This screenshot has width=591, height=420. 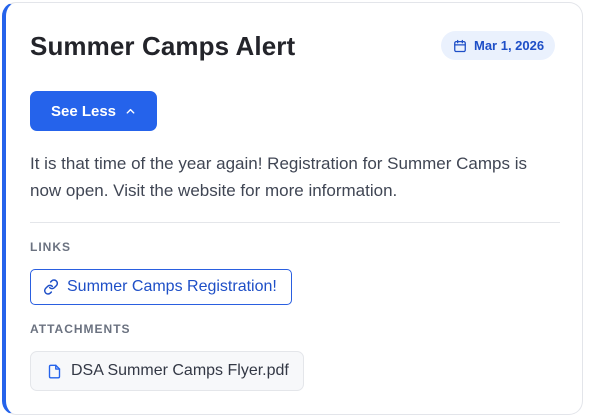 What do you see at coordinates (172, 286) in the screenshot?
I see `registration-link-label: Summer Camps Registration!` at bounding box center [172, 286].